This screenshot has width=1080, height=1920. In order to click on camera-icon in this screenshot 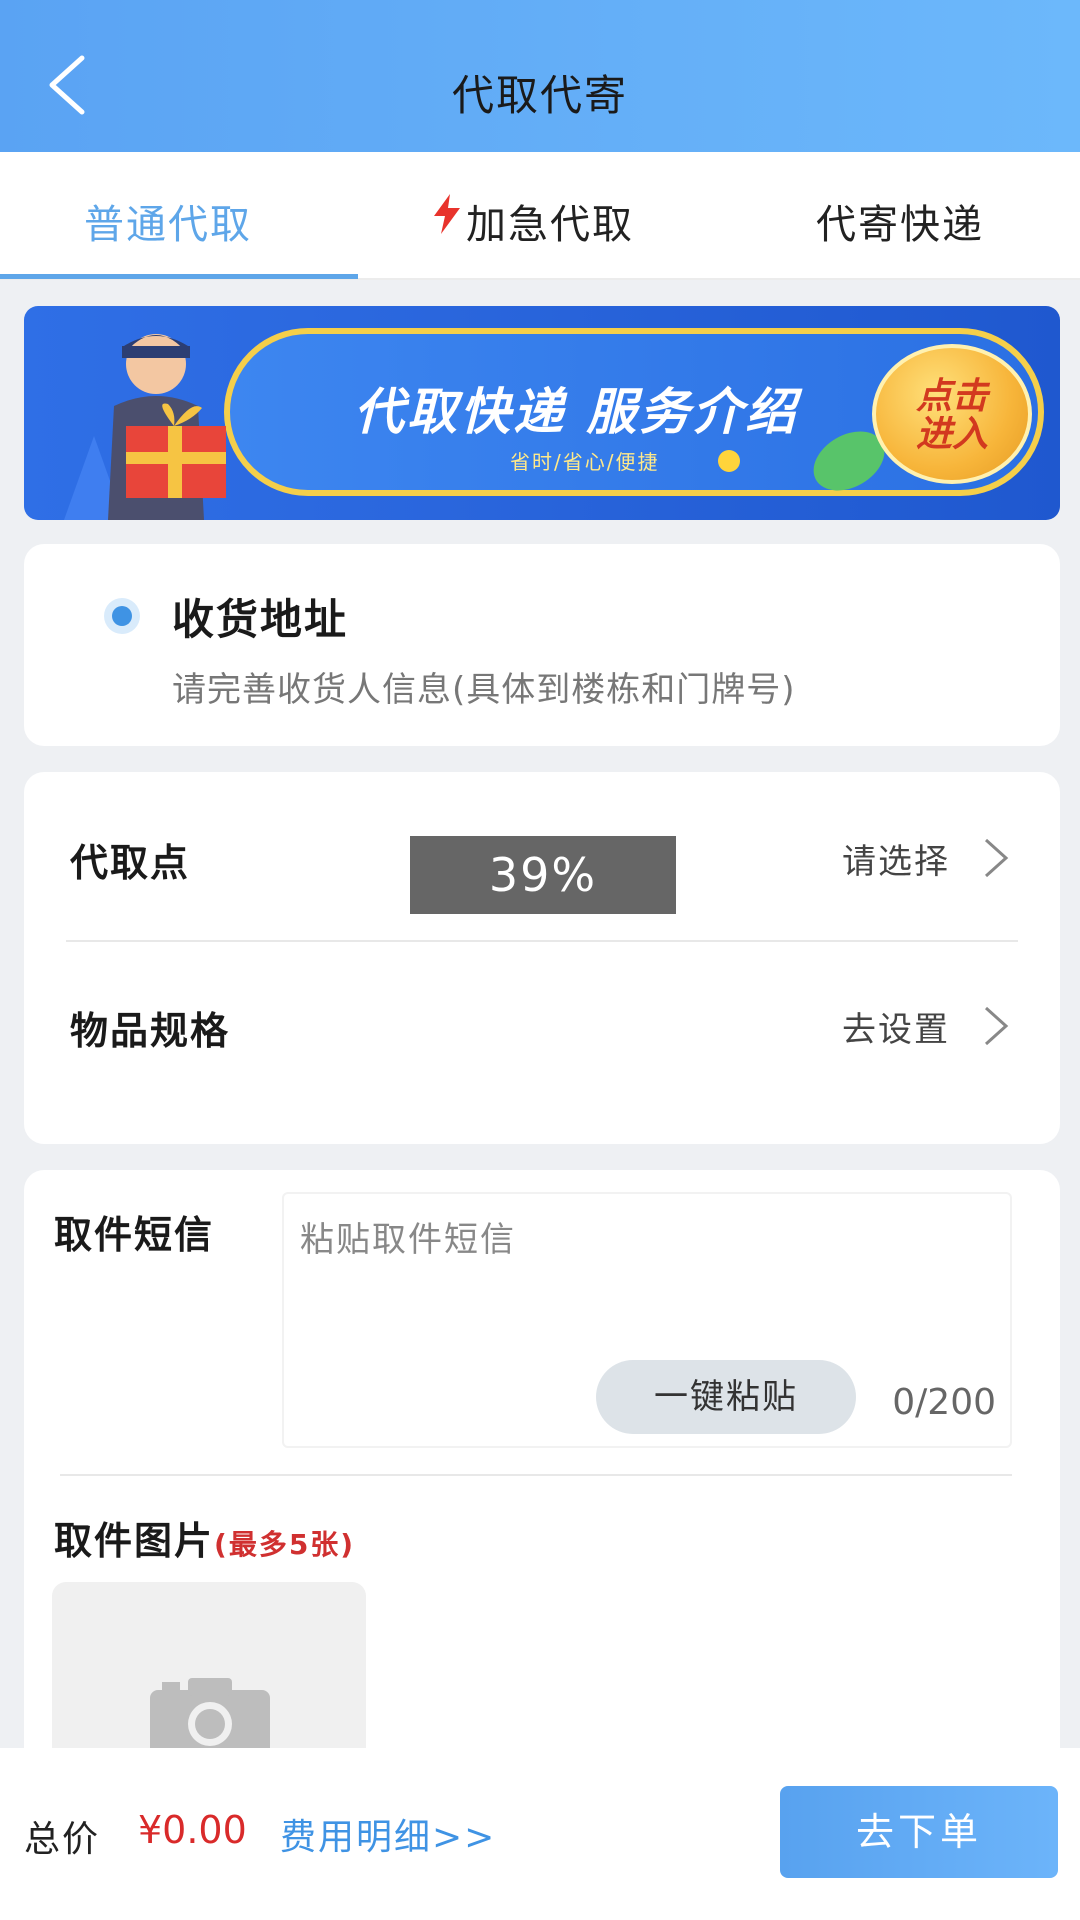, I will do `click(210, 1717)`.